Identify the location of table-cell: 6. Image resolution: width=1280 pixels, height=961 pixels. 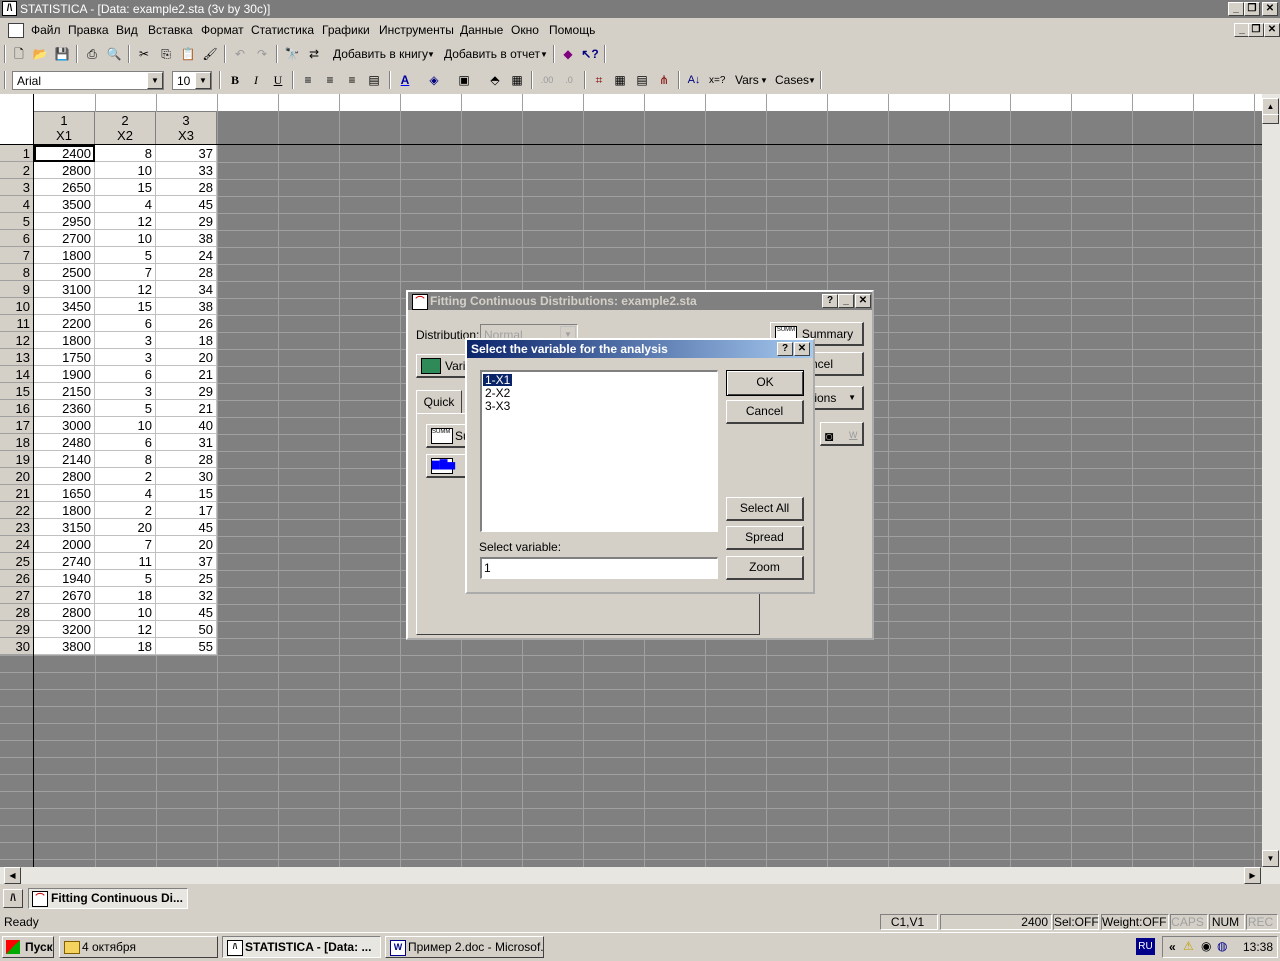
(125, 442).